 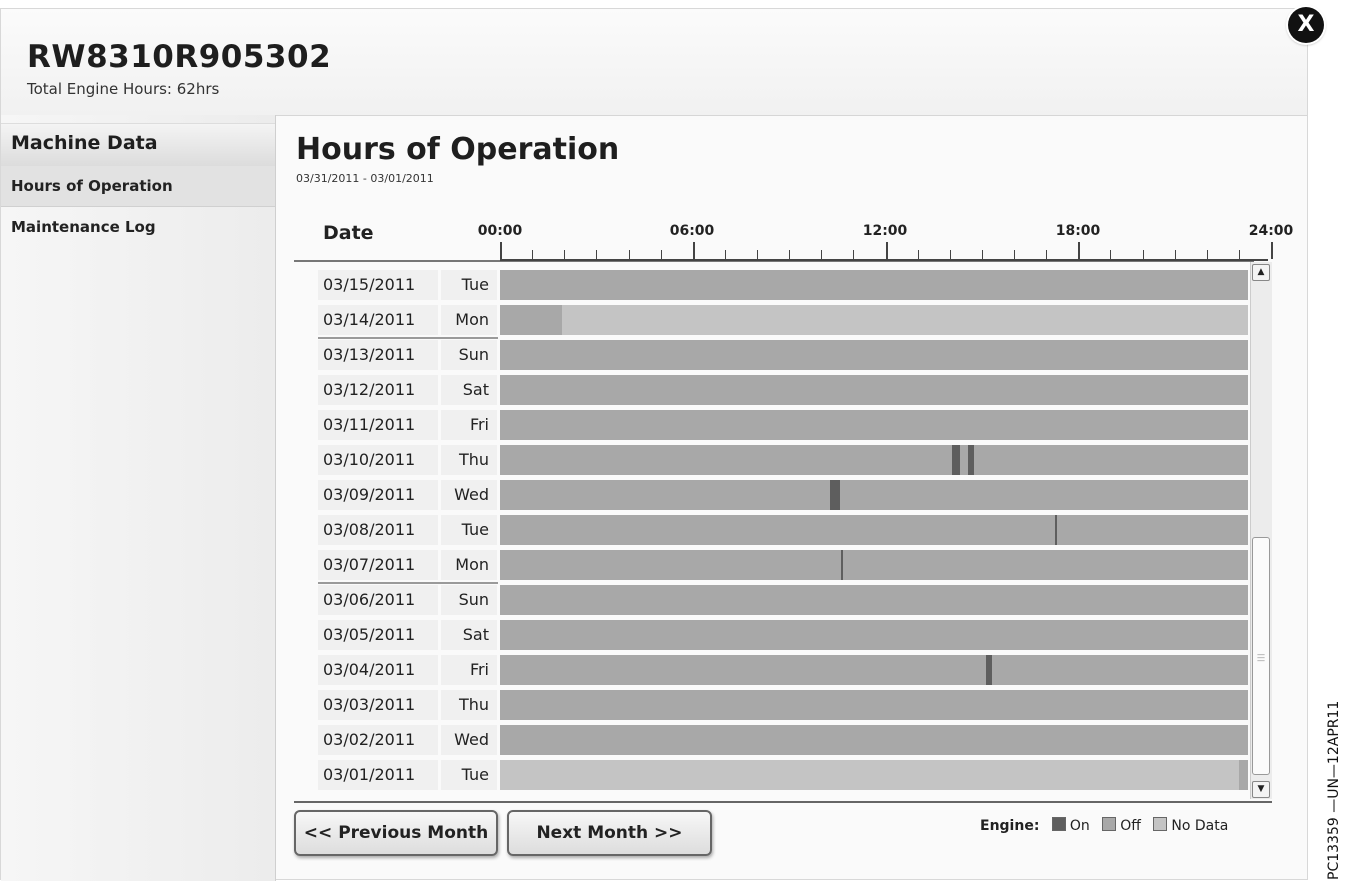 I want to click on hour-label: 12:00, so click(x=885, y=231).